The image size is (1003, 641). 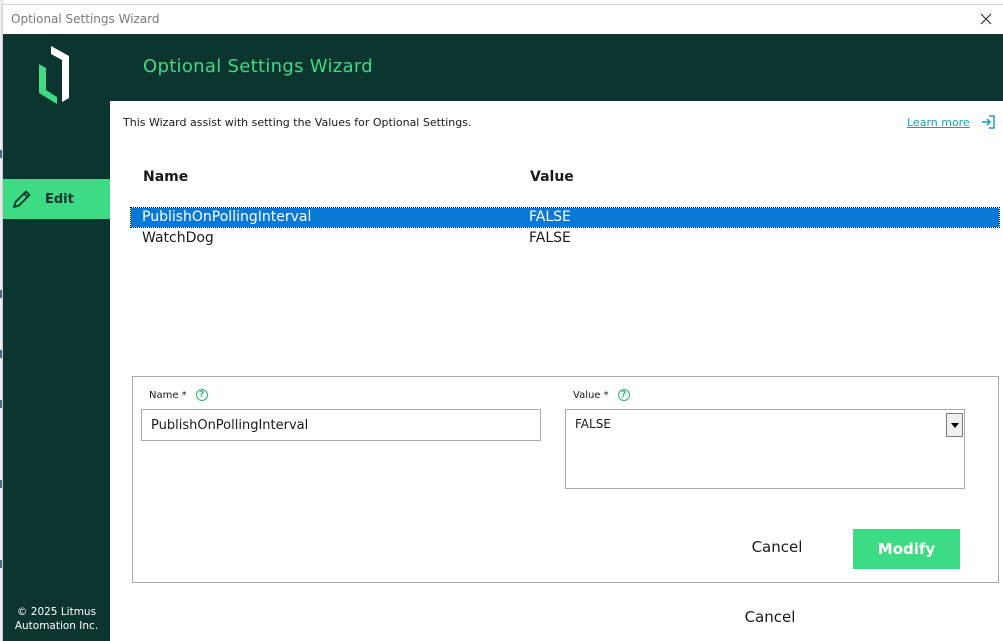 I want to click on window-close-button, so click(x=986, y=19).